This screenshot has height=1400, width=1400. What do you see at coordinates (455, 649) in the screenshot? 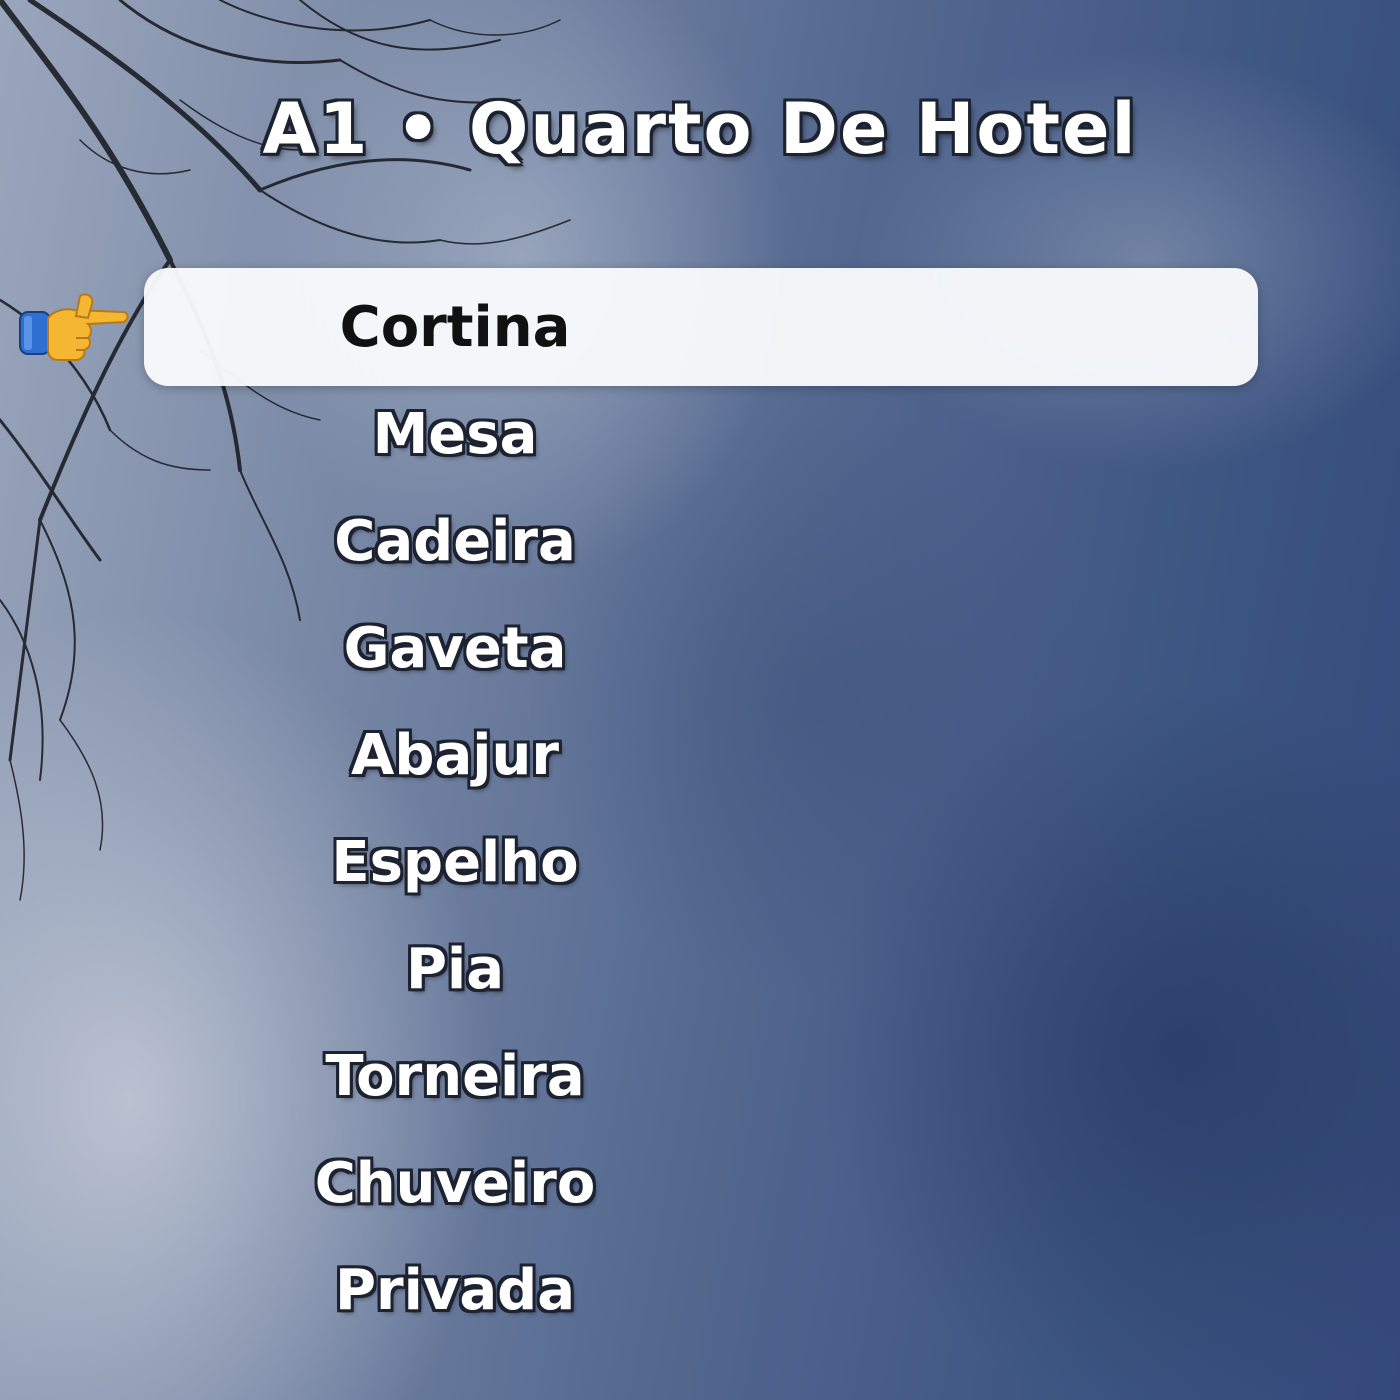
I see `menu-item-gaveta: Gaveta` at bounding box center [455, 649].